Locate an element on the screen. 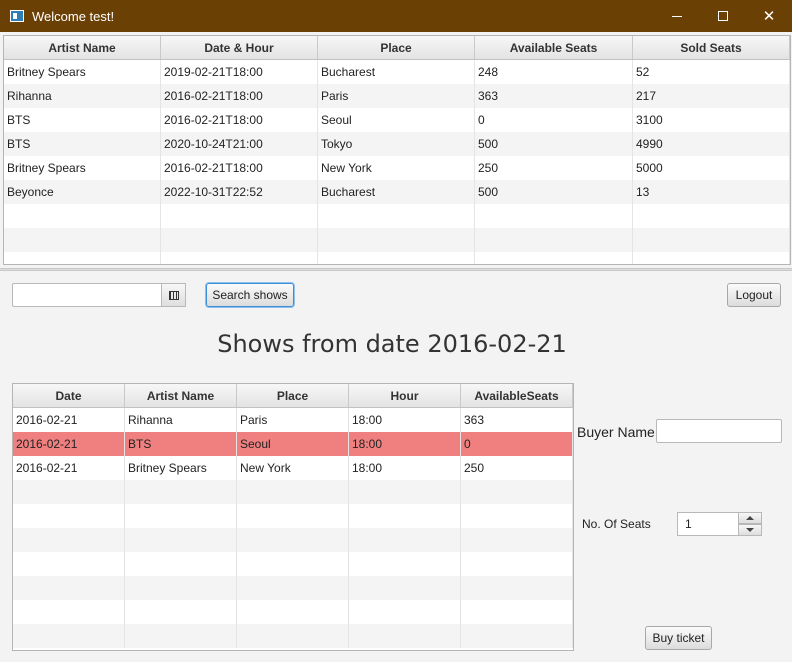  buy-ticket-button: Buy ticket is located at coordinates (678, 638).